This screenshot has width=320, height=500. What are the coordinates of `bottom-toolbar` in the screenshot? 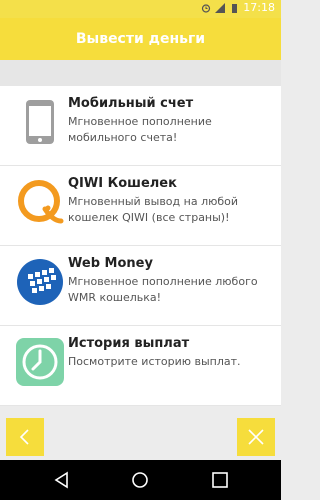 It's located at (140, 438).